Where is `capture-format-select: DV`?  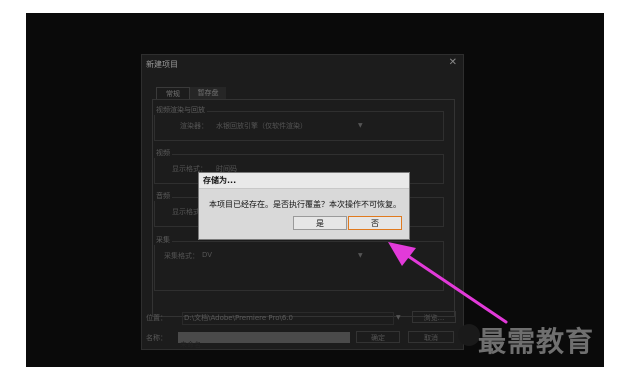
capture-format-select: DV is located at coordinates (207, 255).